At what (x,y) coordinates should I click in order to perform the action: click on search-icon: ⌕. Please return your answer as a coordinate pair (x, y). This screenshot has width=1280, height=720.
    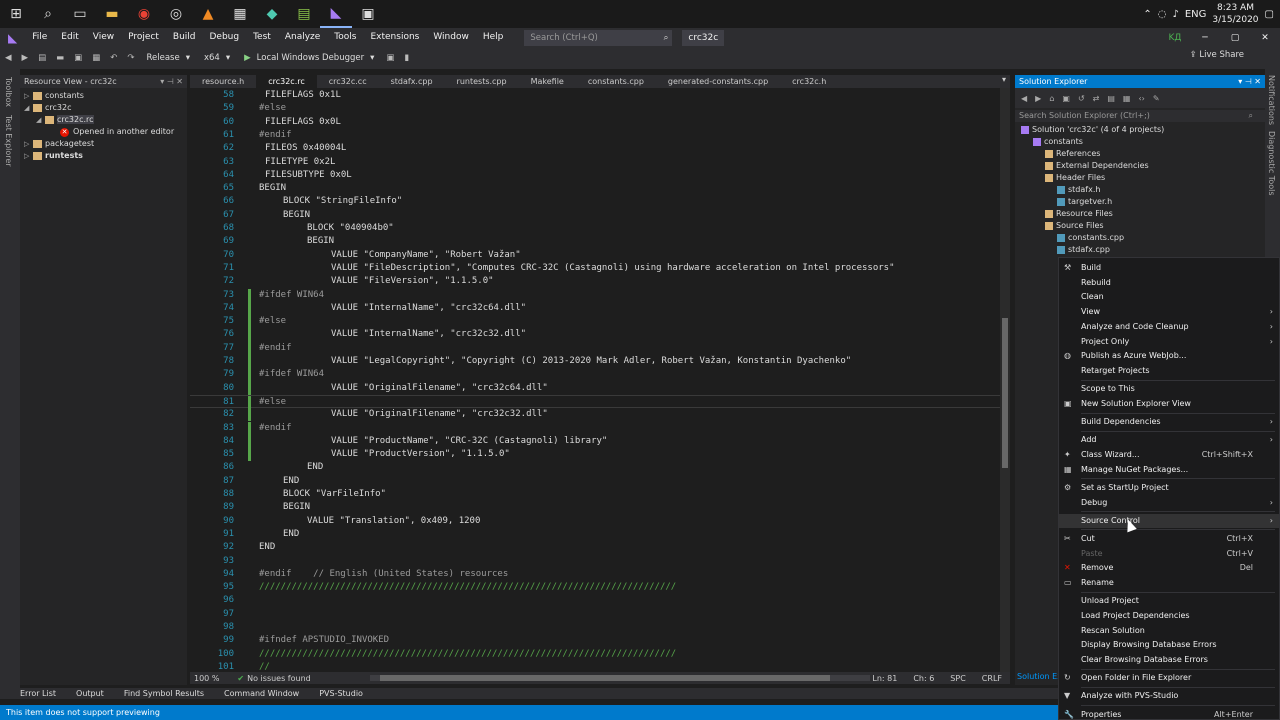
    Looking at the image, I should click on (48, 14).